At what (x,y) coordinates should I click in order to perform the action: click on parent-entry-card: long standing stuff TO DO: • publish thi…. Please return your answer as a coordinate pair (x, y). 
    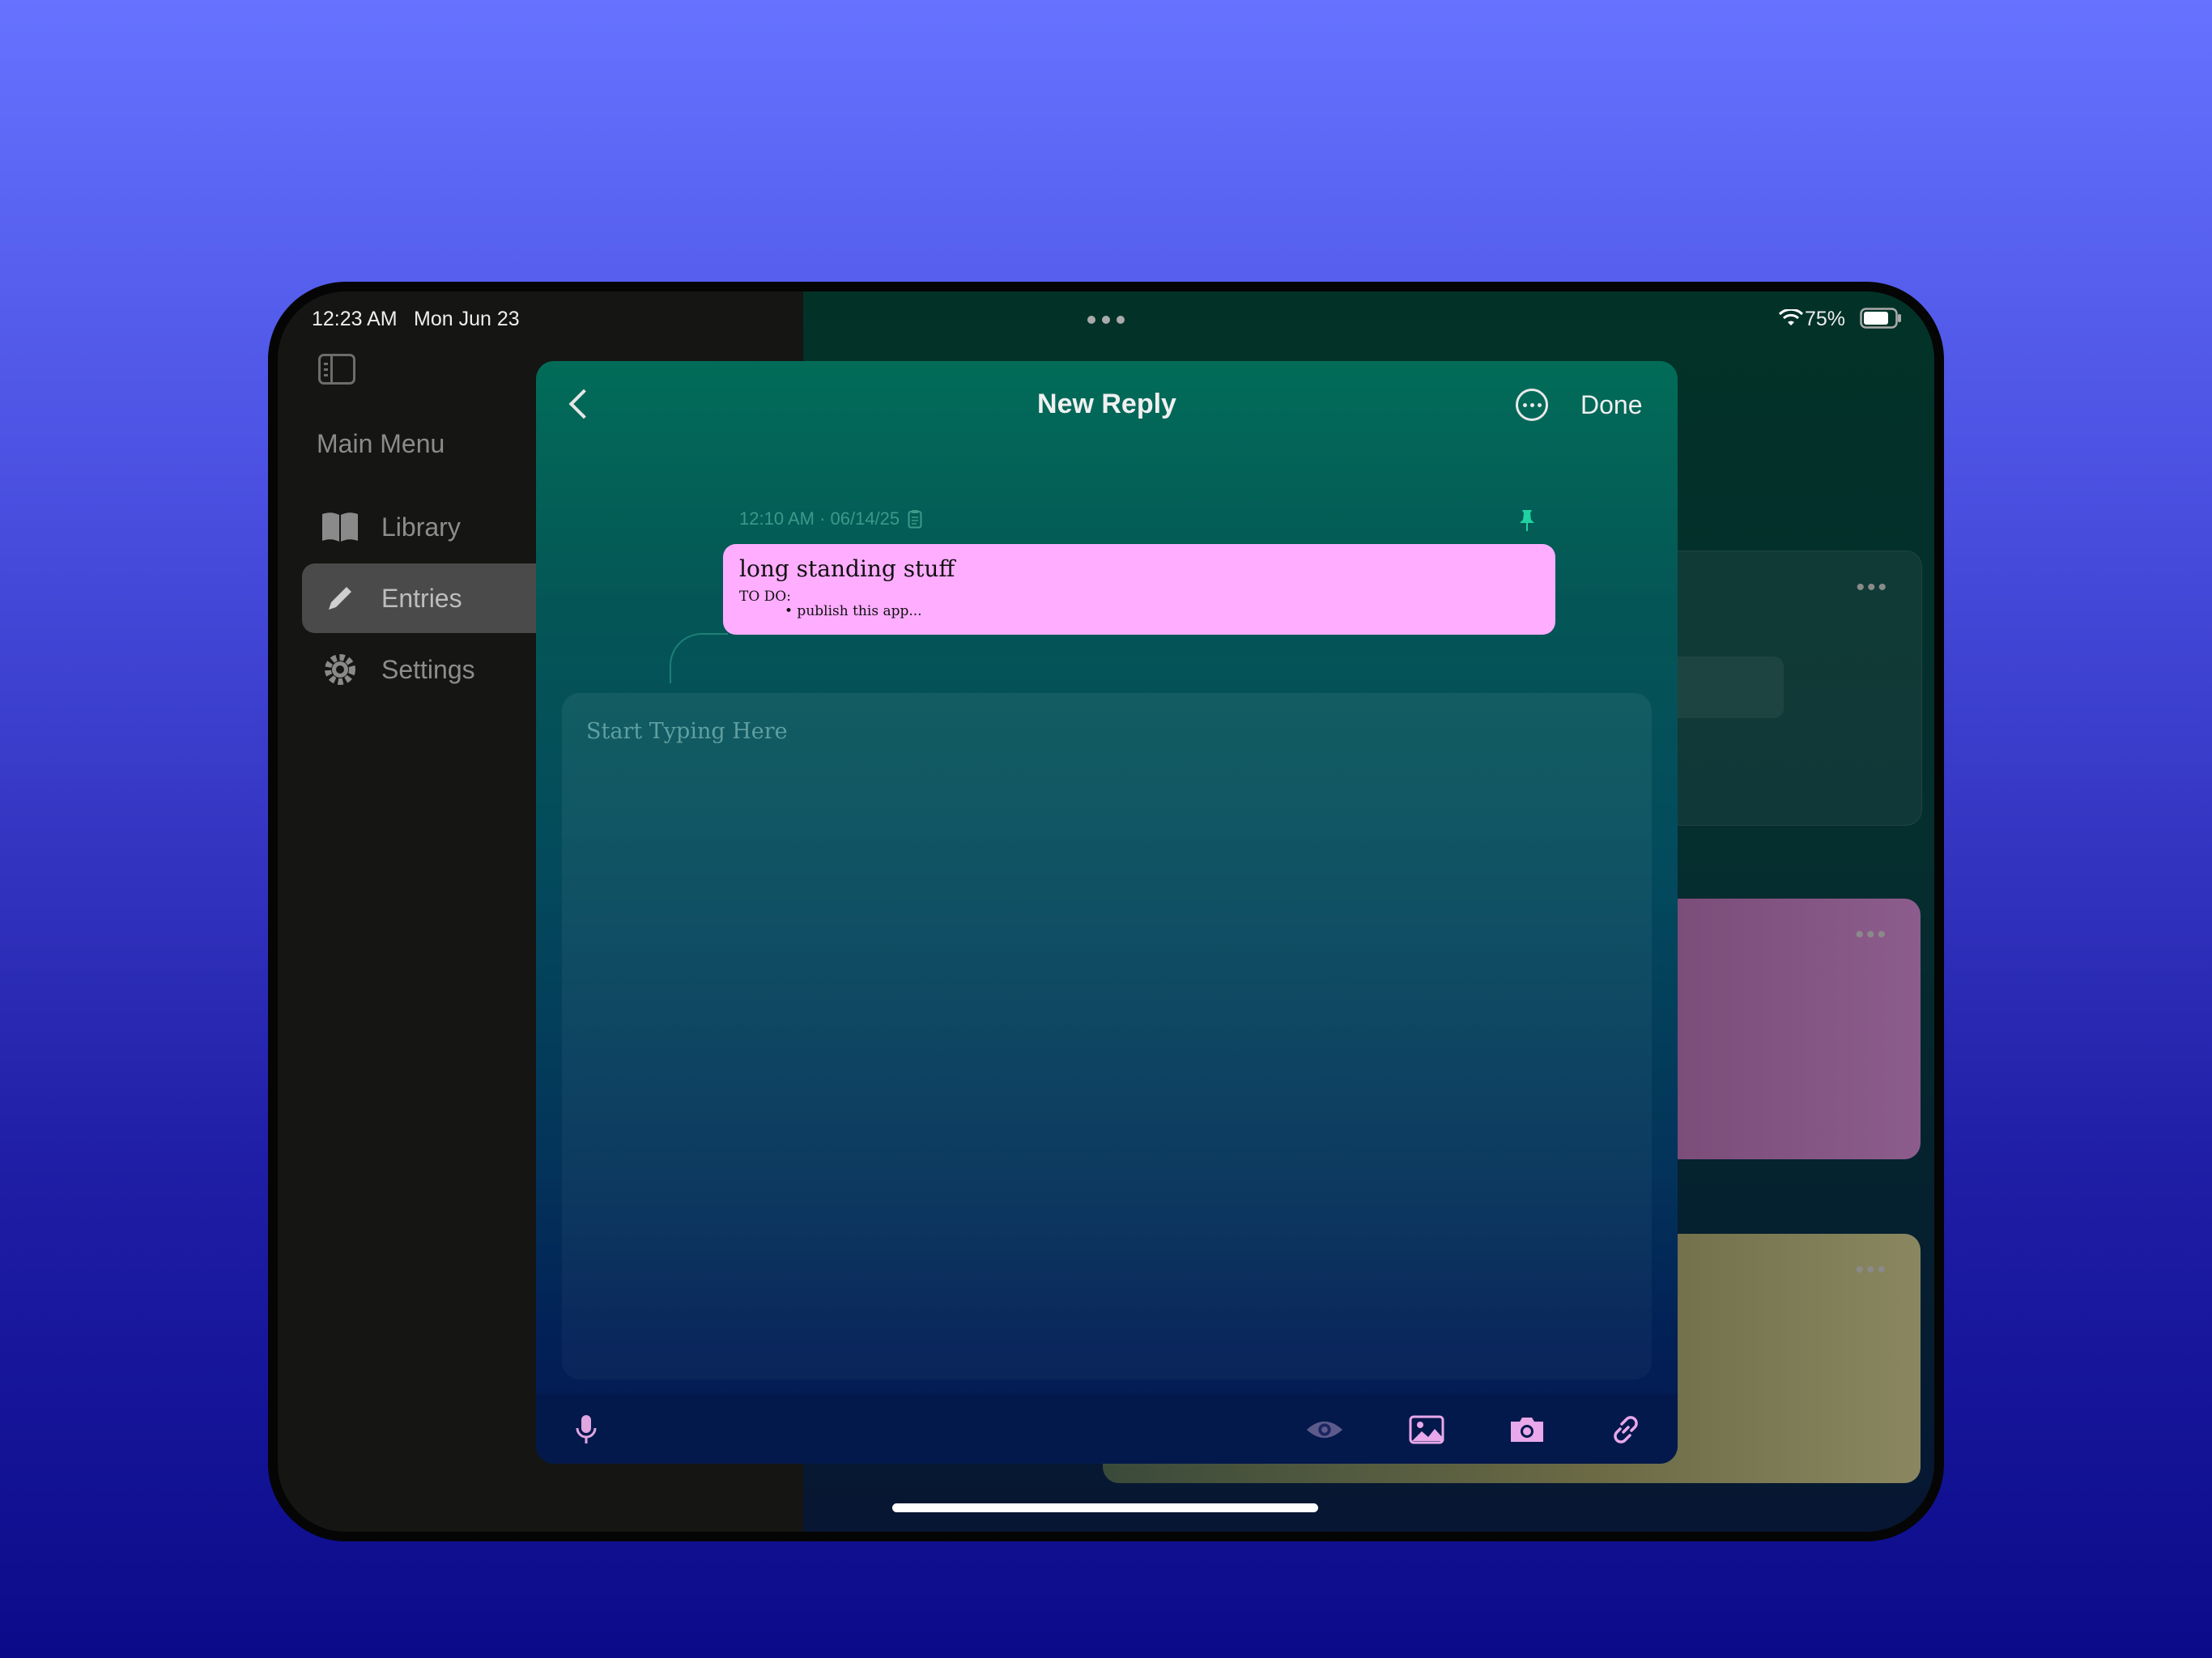
    Looking at the image, I should click on (1139, 589).